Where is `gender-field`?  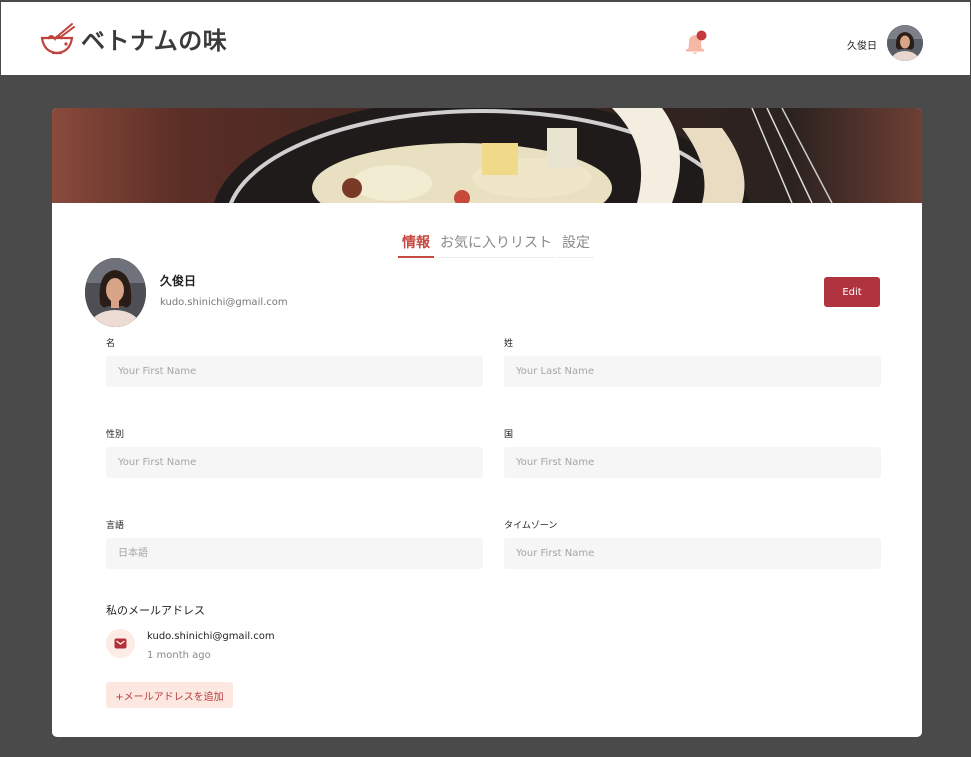
gender-field is located at coordinates (294, 462).